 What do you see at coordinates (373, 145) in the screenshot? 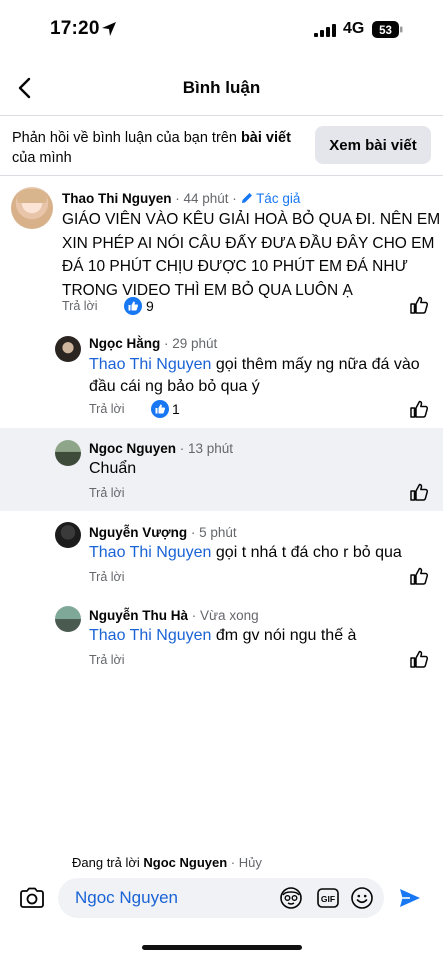
I see `view-post-button: Xem bài viết` at bounding box center [373, 145].